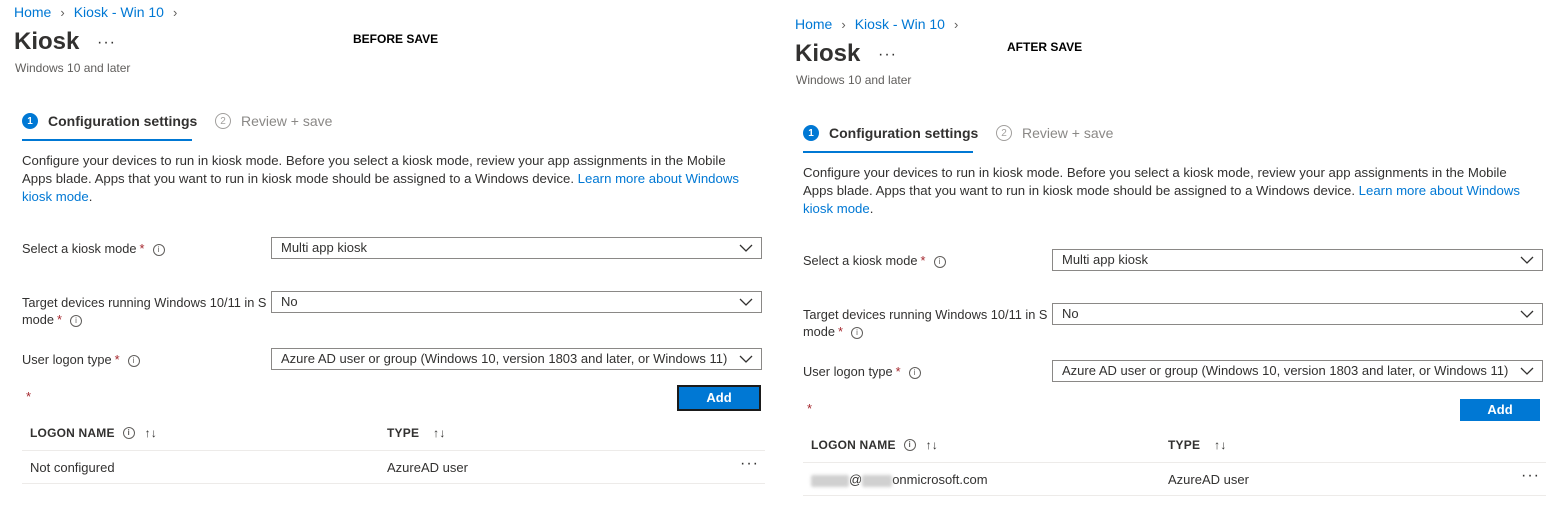  I want to click on redacted-username, so click(830, 480).